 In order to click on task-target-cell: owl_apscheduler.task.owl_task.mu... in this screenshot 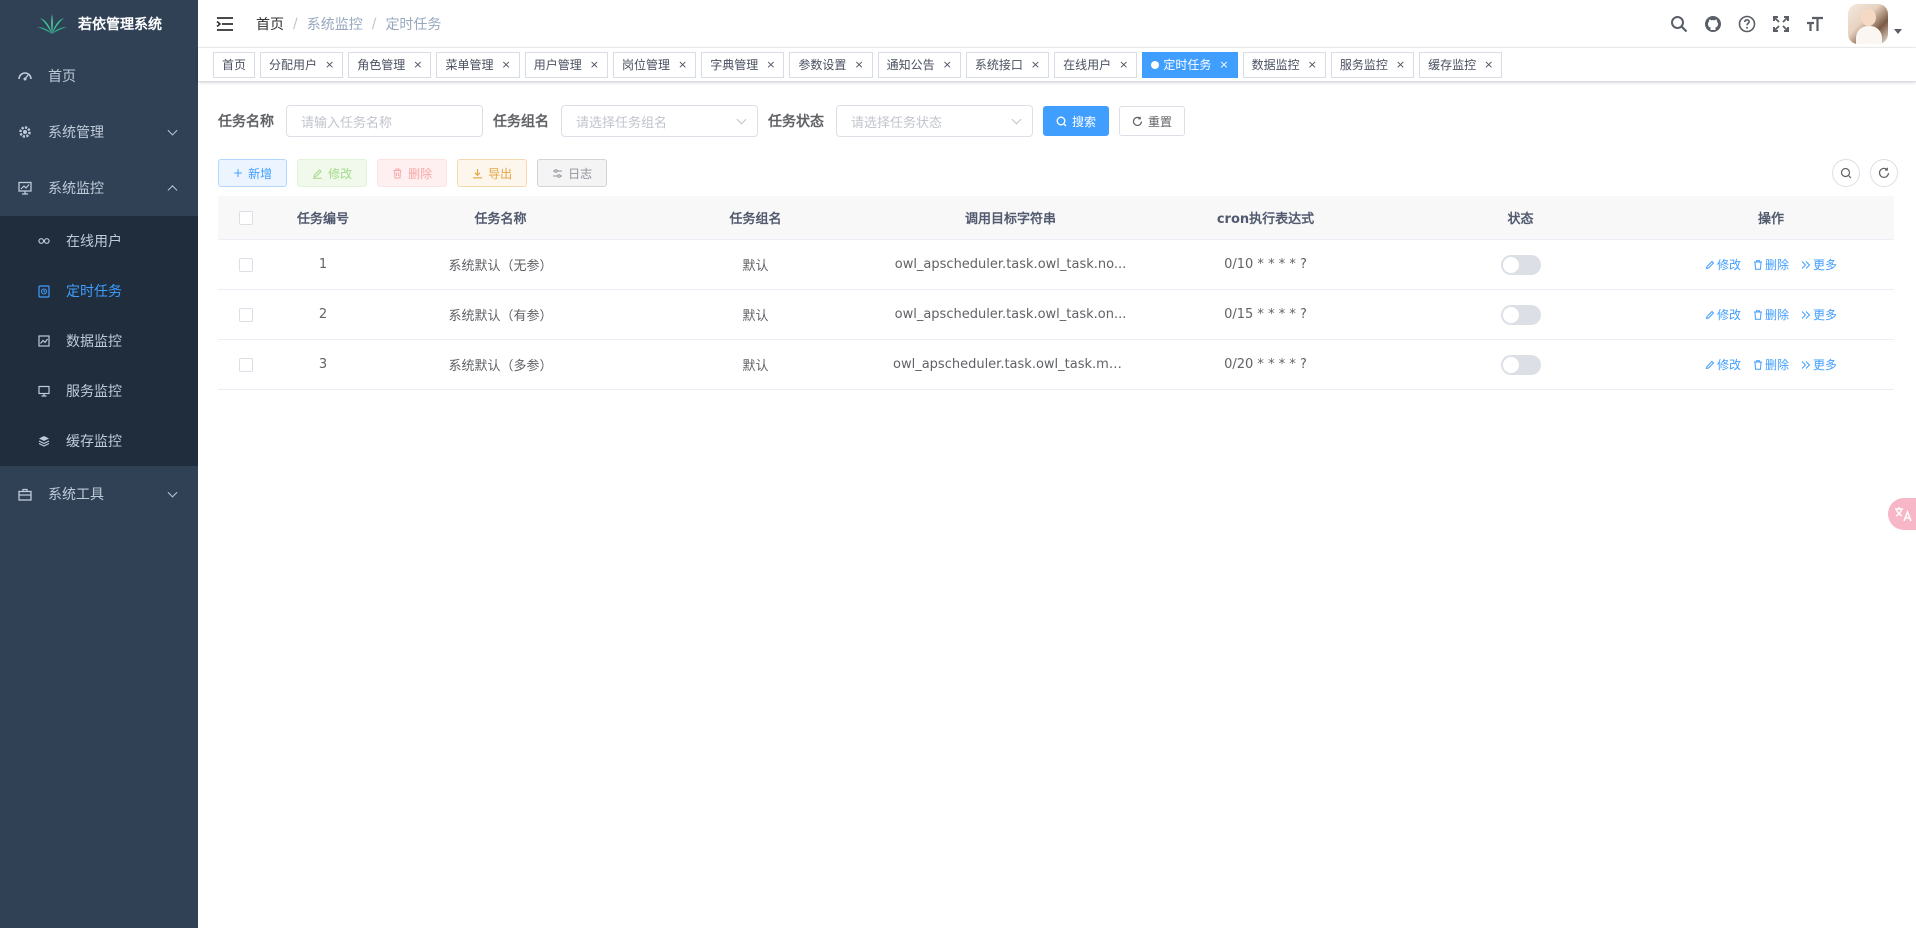, I will do `click(1011, 364)`.